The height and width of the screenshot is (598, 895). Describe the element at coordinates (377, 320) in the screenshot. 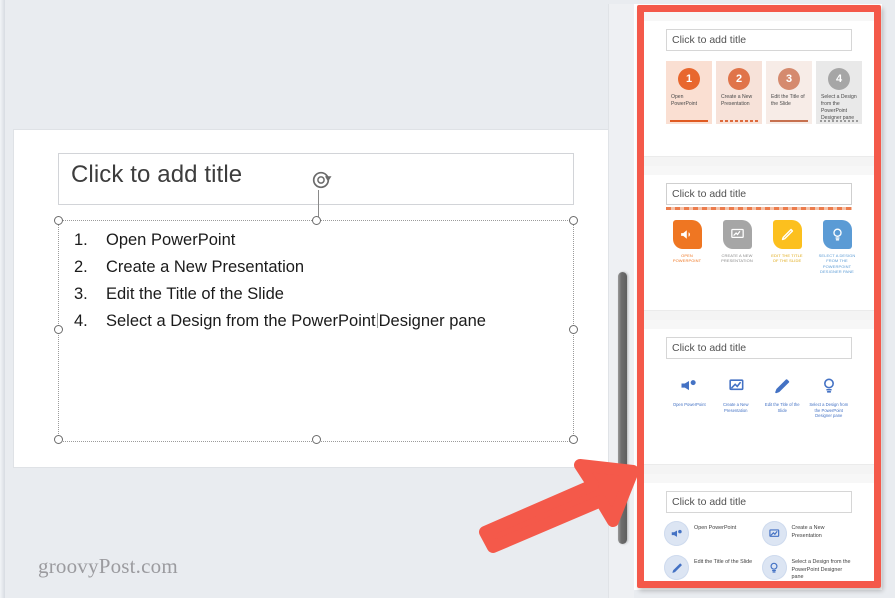

I see `text-caret` at that location.